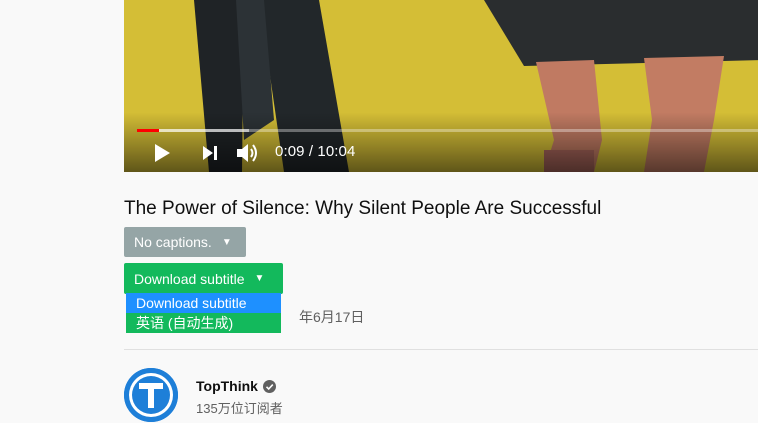 This screenshot has height=423, width=758. I want to click on verified-check-icon, so click(269, 386).